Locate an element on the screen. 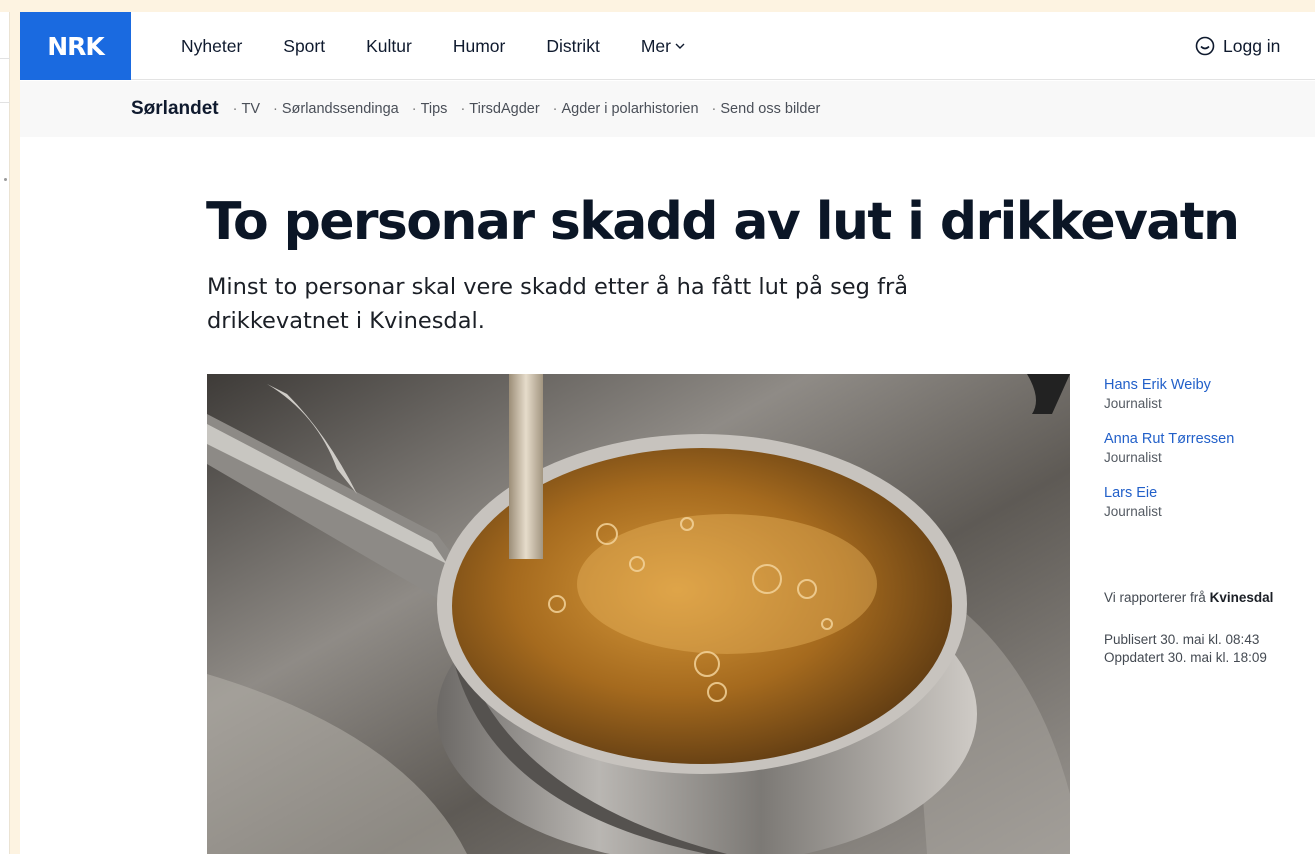  author-entry: Hans Erik Weiby Journalist is located at coordinates (1204, 394).